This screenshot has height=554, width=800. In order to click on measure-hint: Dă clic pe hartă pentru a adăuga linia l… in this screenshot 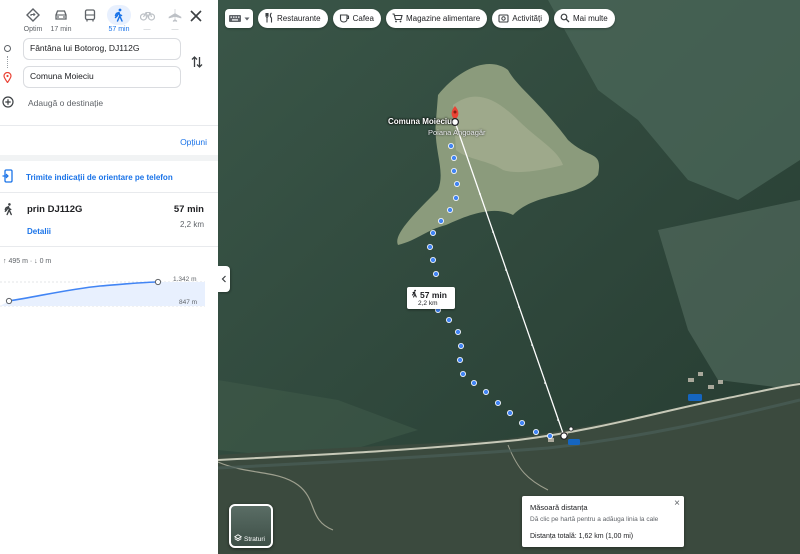, I will do `click(594, 519)`.